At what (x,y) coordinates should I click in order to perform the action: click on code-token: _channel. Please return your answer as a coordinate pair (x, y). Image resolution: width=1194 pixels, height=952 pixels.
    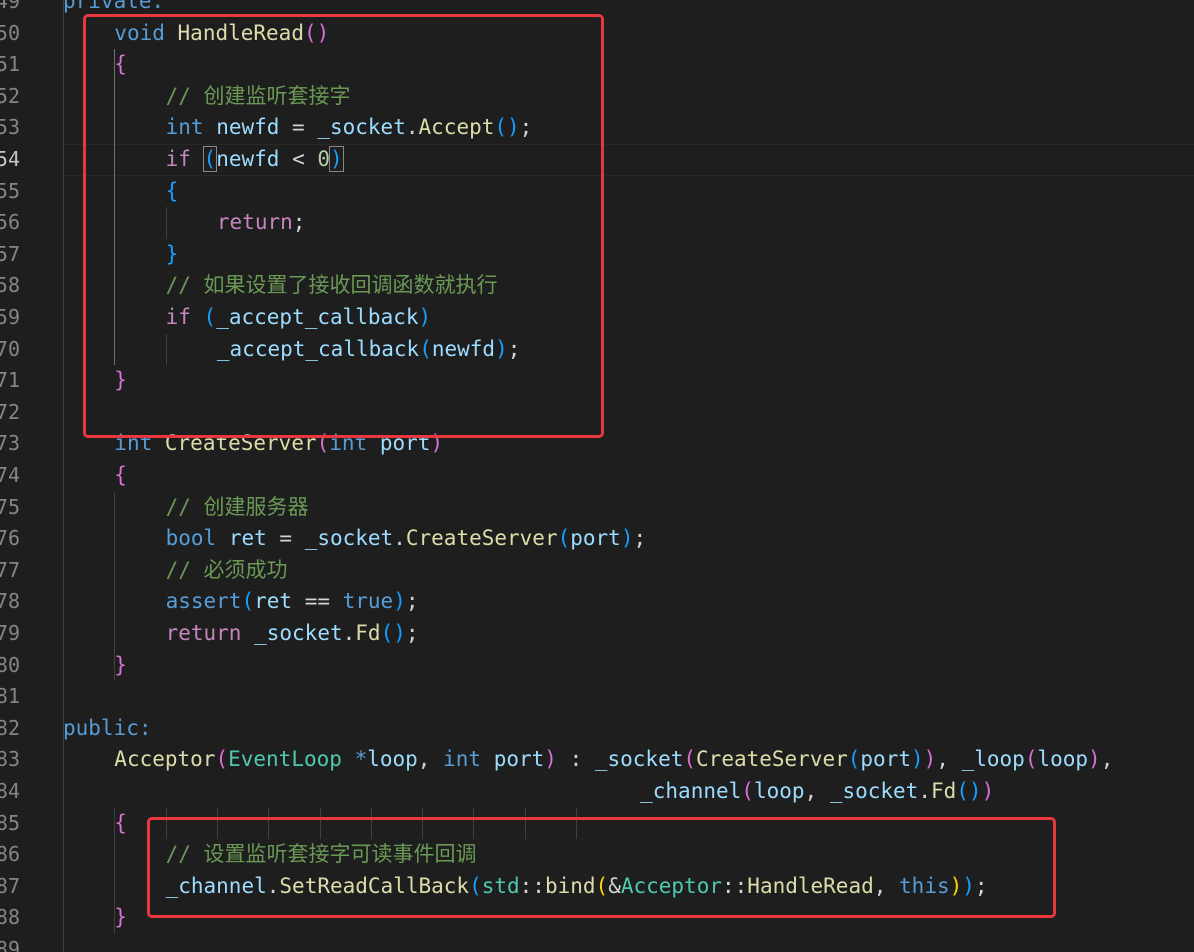
    Looking at the image, I should click on (691, 791).